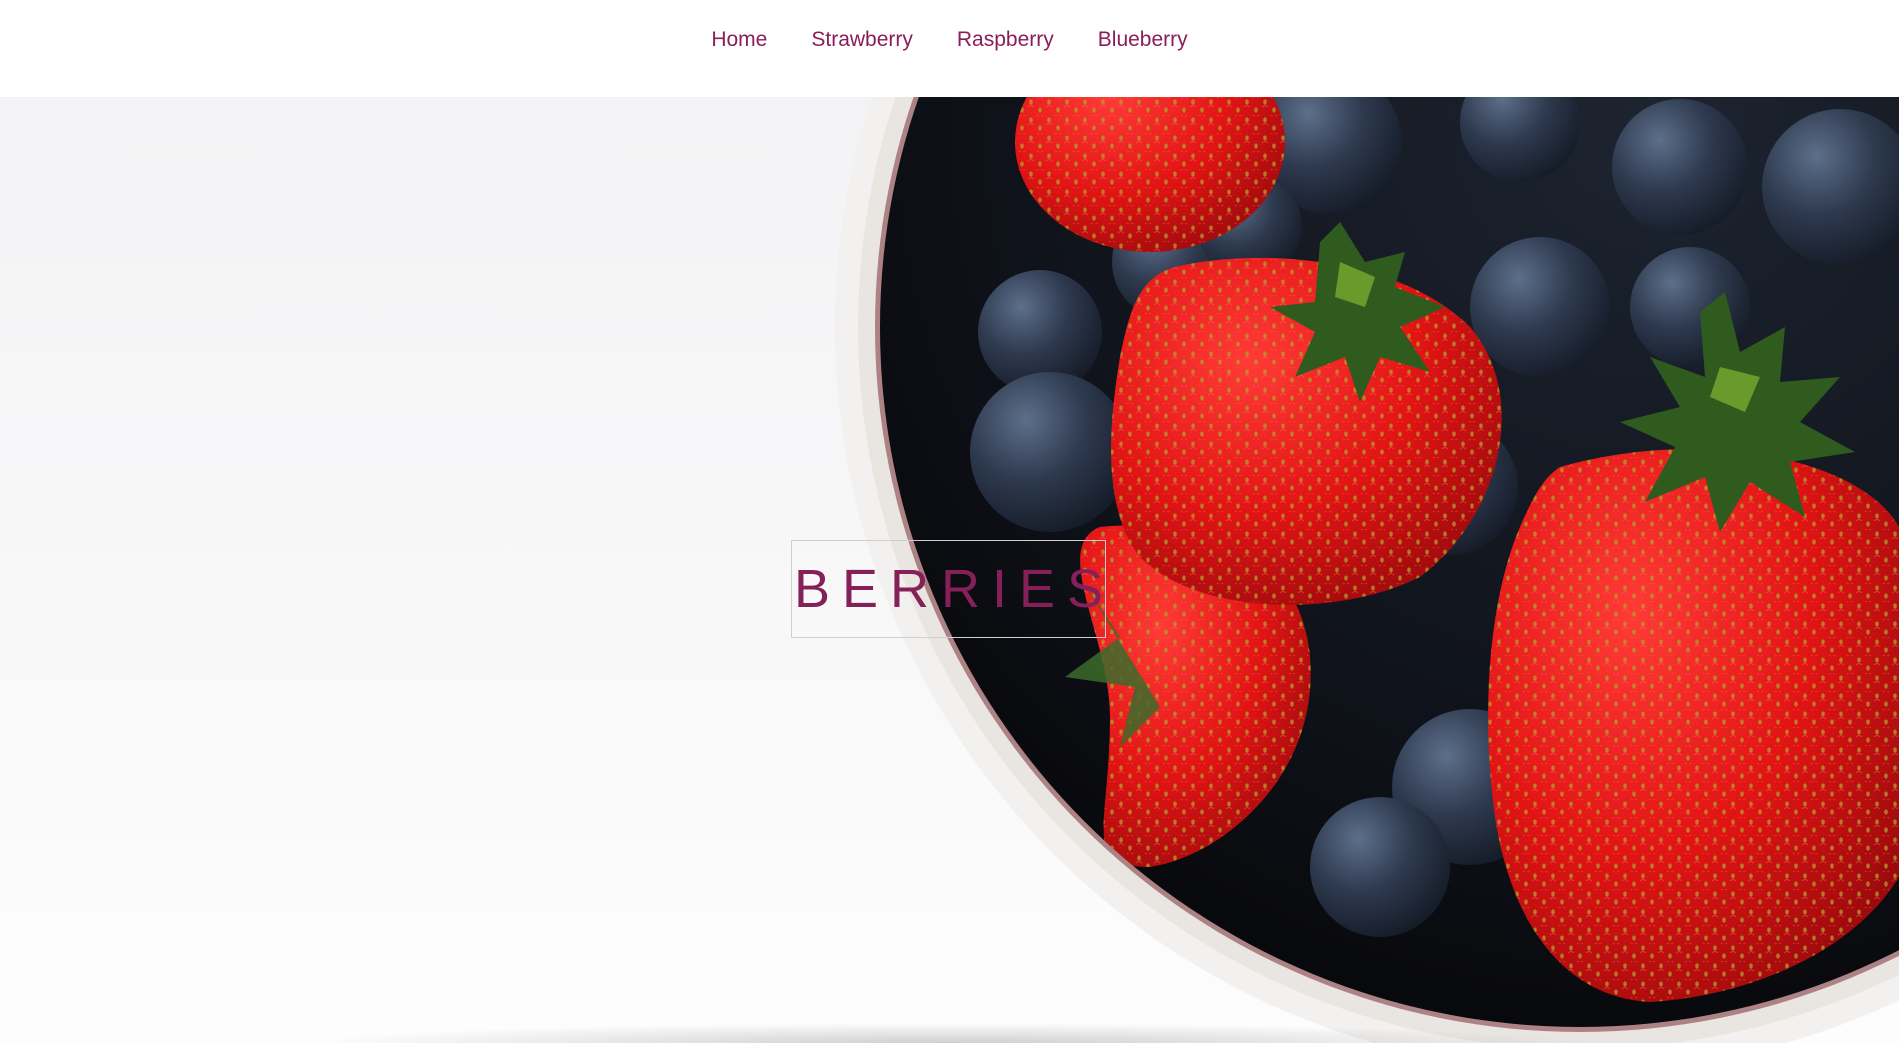 The height and width of the screenshot is (1043, 1899). I want to click on nav-link-raspberry: Raspberry, so click(1005, 39).